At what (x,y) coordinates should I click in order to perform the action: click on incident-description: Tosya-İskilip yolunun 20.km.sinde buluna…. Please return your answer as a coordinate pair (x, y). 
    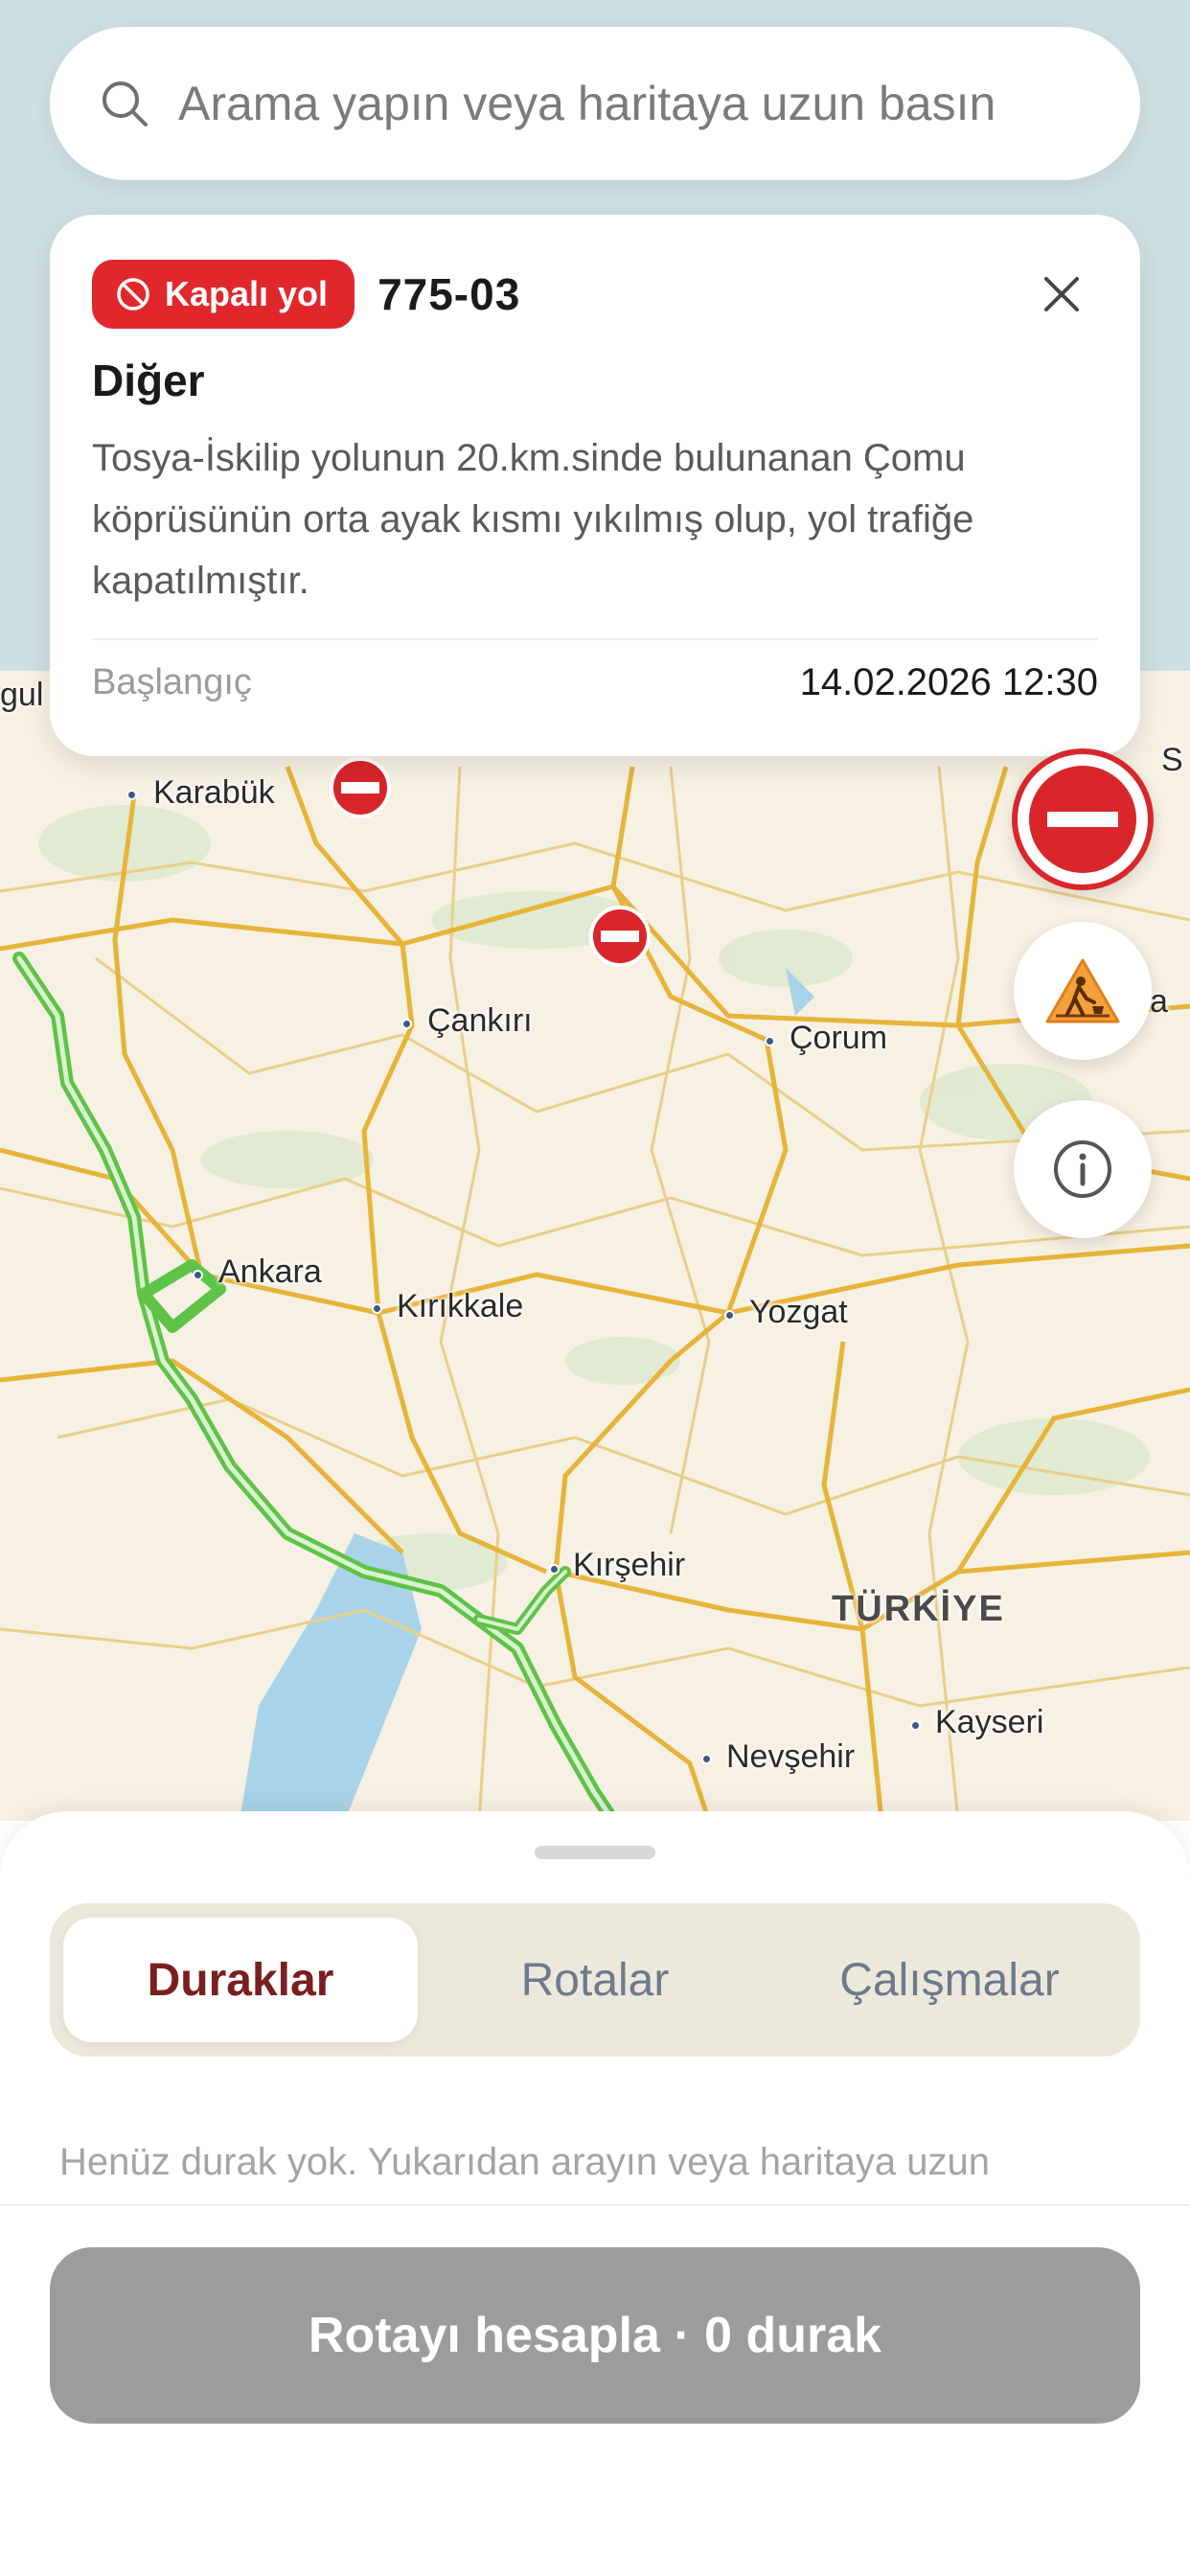
    Looking at the image, I should click on (533, 519).